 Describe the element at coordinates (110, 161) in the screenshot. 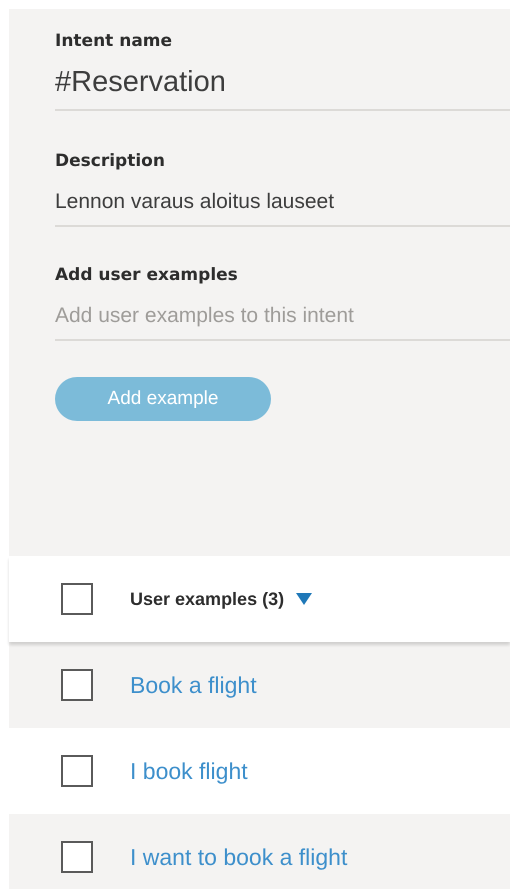

I see `field-label: Description` at that location.